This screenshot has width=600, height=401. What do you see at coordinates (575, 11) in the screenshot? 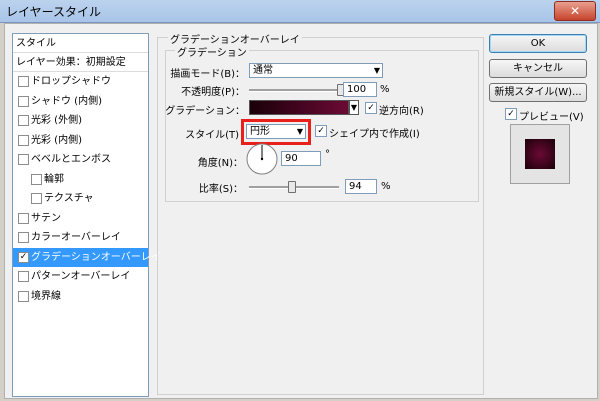
I see `close-button: ✕` at bounding box center [575, 11].